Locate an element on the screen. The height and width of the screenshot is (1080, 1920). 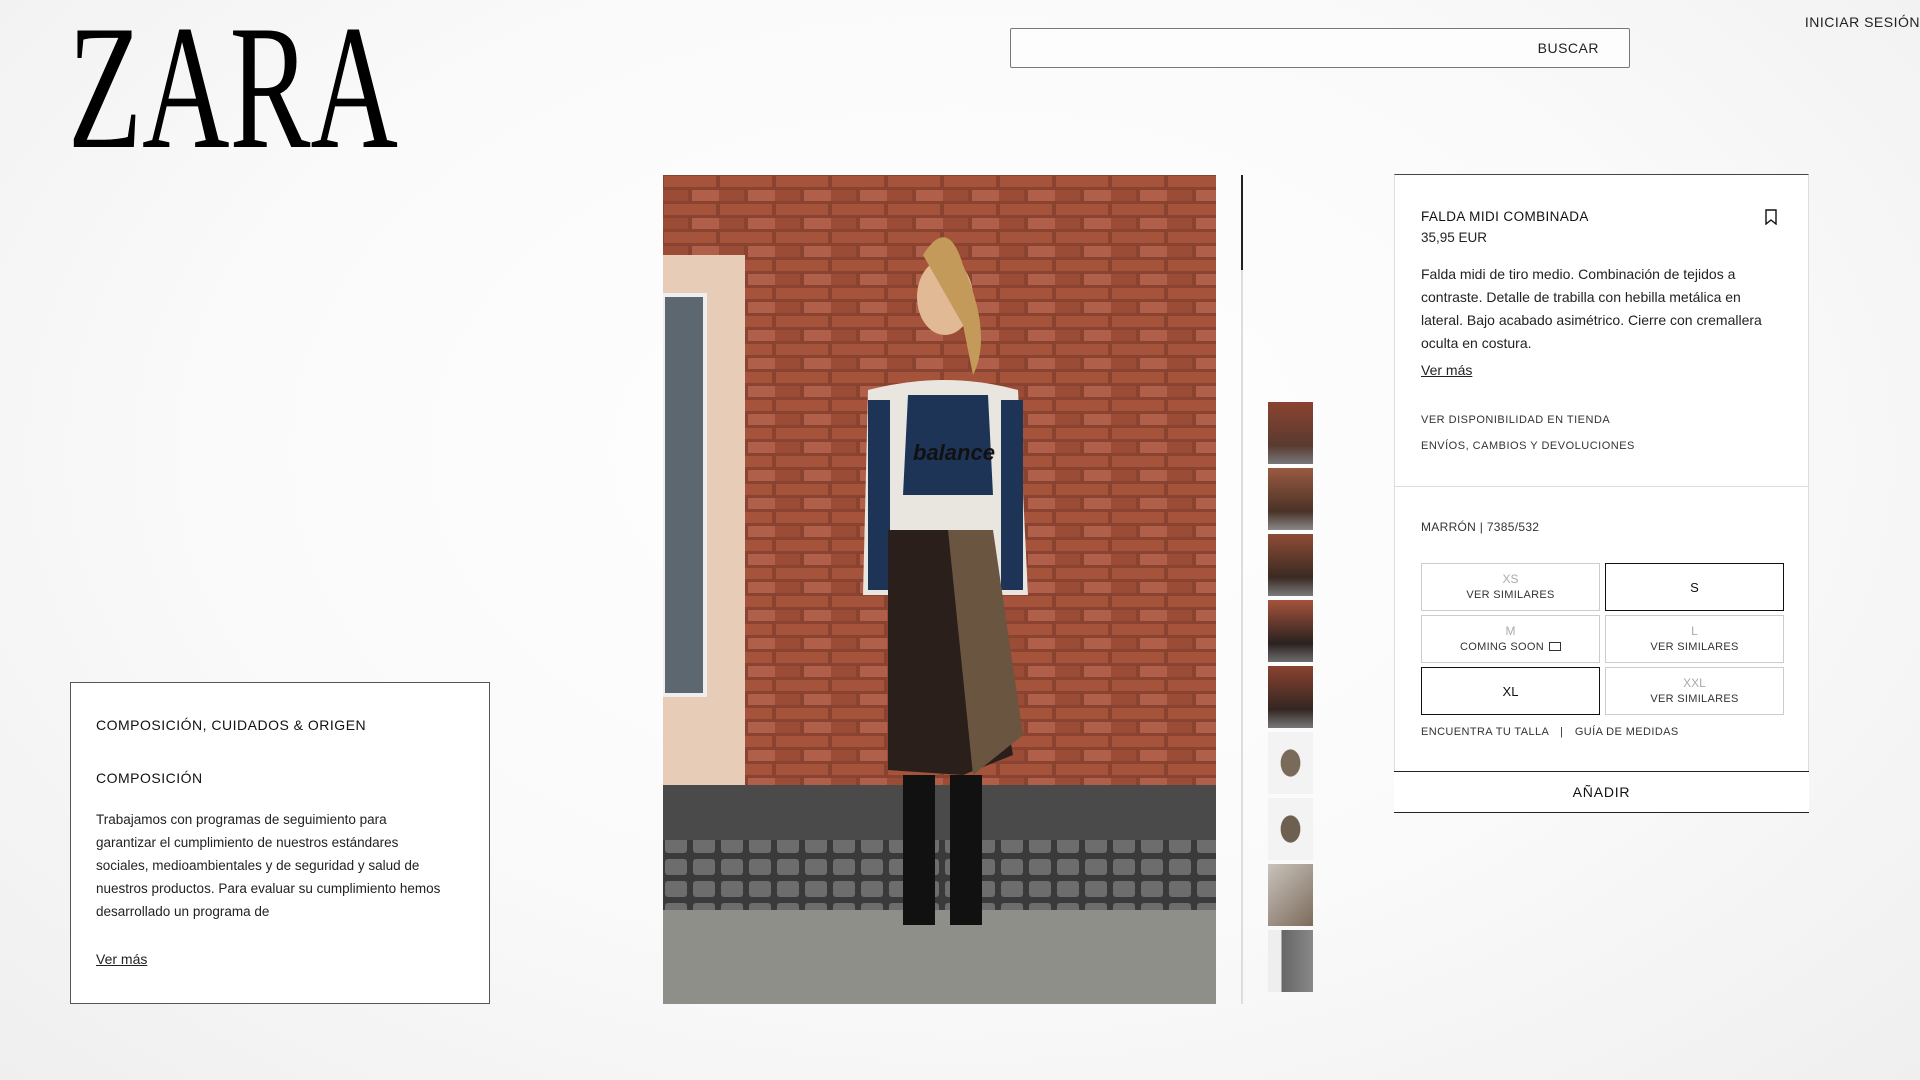
color-reference: MARRÓN | 7385/532 is located at coordinates (1480, 527).